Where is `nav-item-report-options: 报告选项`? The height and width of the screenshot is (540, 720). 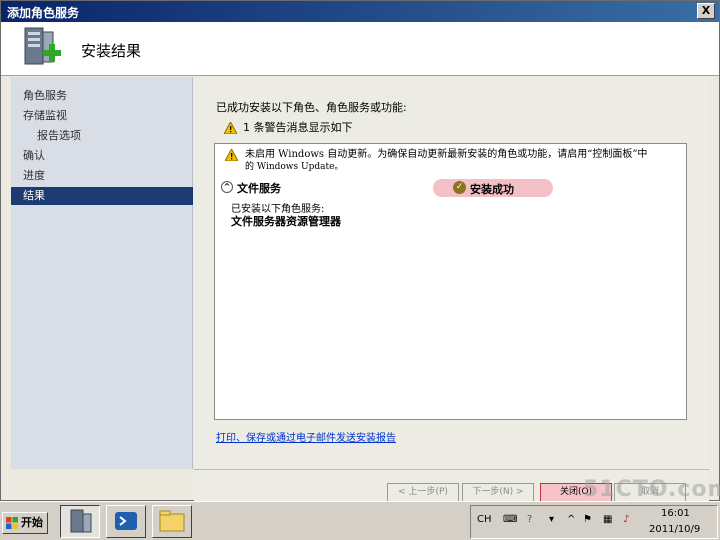 nav-item-report-options: 报告选项 is located at coordinates (102, 136).